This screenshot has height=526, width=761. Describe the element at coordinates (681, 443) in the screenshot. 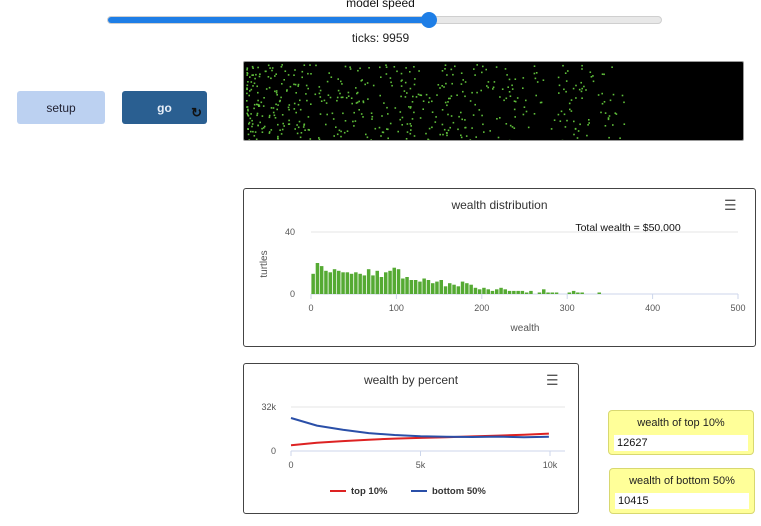

I see `monitor-value: 12627` at that location.